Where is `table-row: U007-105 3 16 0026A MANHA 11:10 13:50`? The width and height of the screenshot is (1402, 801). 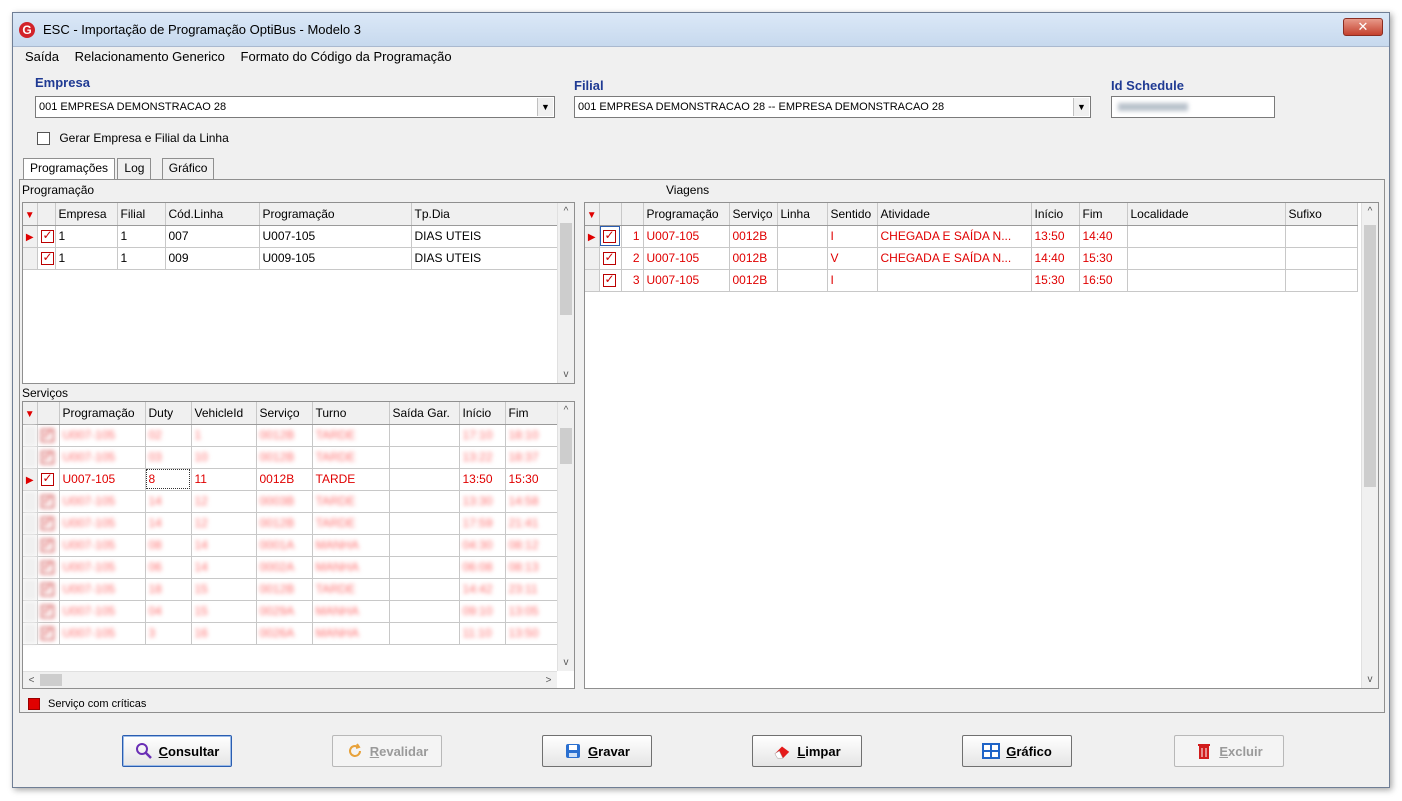
table-row: U007-105 3 16 0026A MANHA 11:10 13:50 is located at coordinates (291, 633).